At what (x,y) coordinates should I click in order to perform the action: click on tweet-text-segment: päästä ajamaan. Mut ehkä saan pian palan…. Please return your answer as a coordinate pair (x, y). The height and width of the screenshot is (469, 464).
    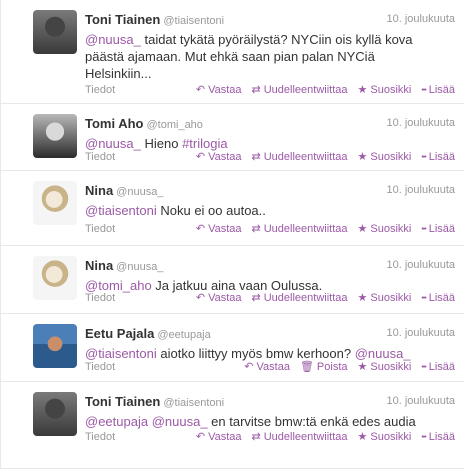
    Looking at the image, I should click on (230, 56).